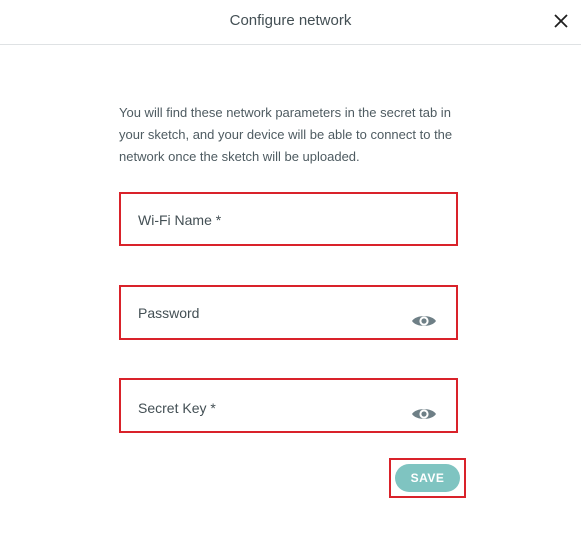 The height and width of the screenshot is (549, 581). Describe the element at coordinates (180, 220) in the screenshot. I see `wifi-name-label: Wi-Fi Name *` at that location.